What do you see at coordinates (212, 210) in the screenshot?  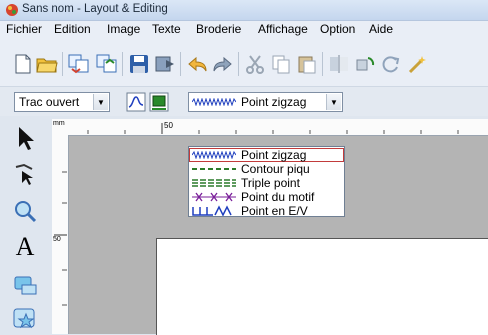 I see `ev-stitch-icon` at bounding box center [212, 210].